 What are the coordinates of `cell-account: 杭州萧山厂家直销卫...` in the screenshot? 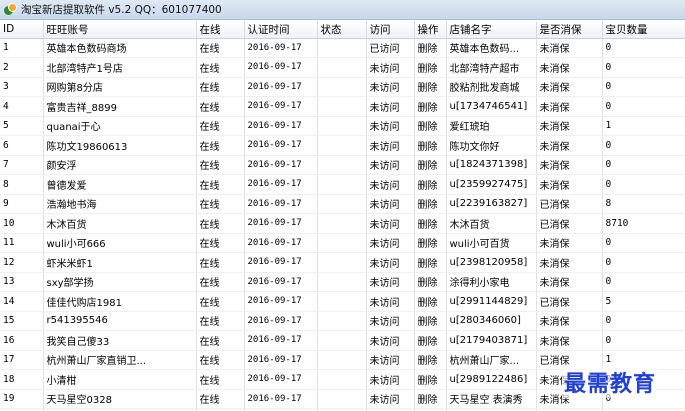 It's located at (120, 360).